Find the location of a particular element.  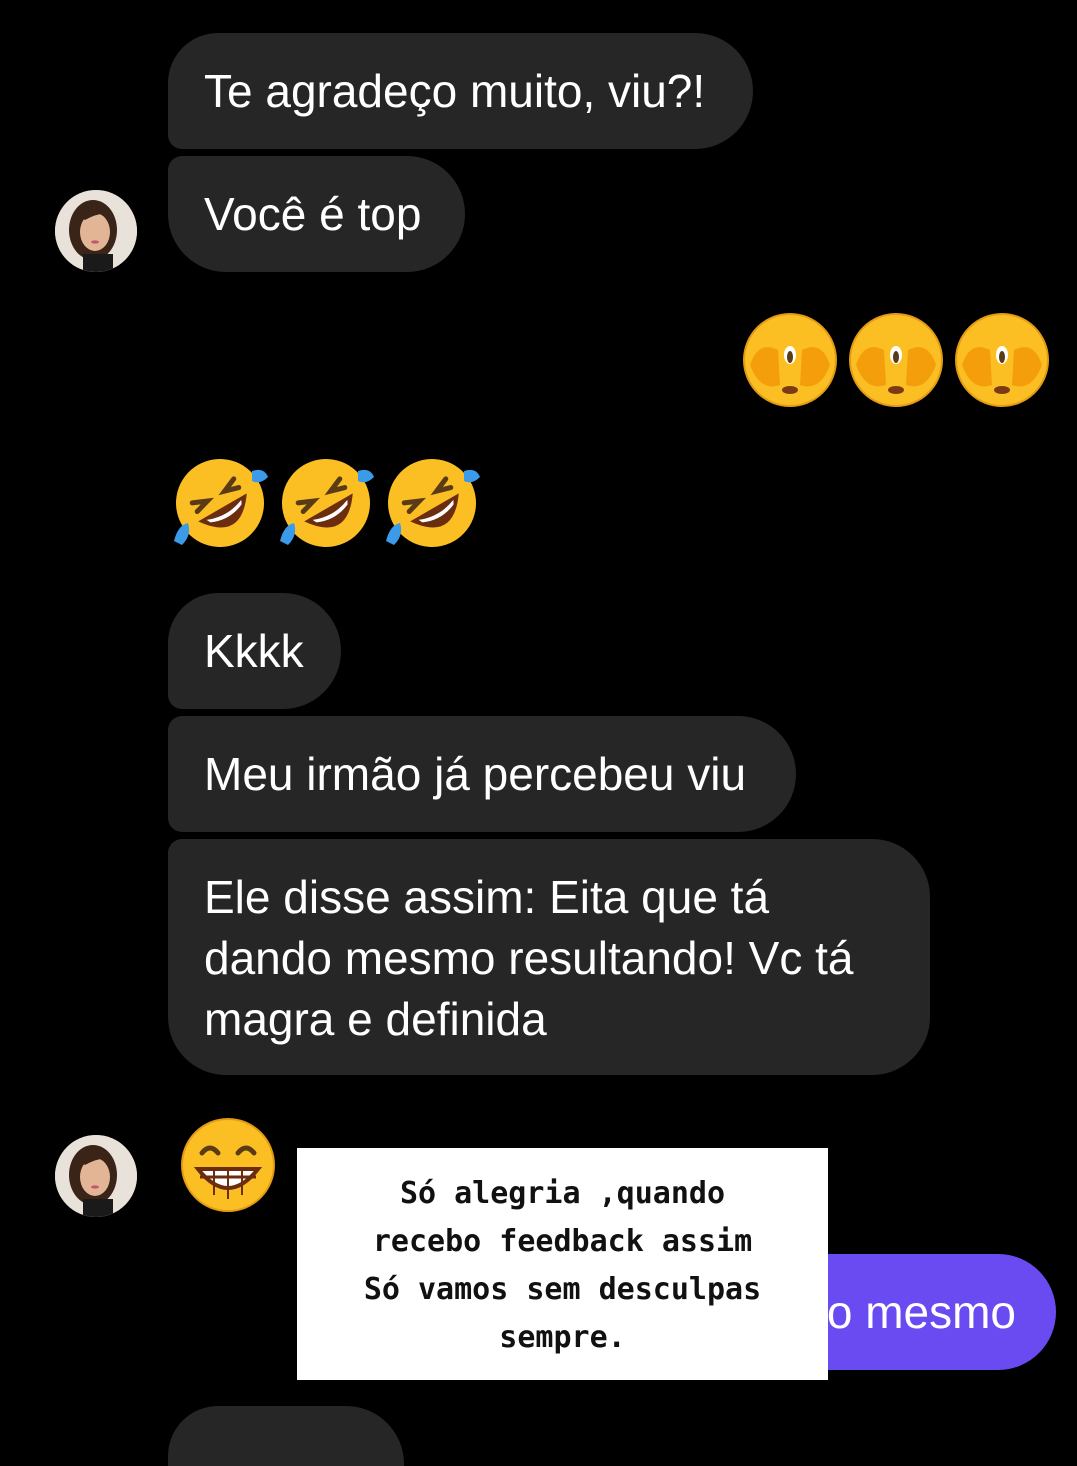

caption-line: Só alegria ,quando is located at coordinates (562, 1193).